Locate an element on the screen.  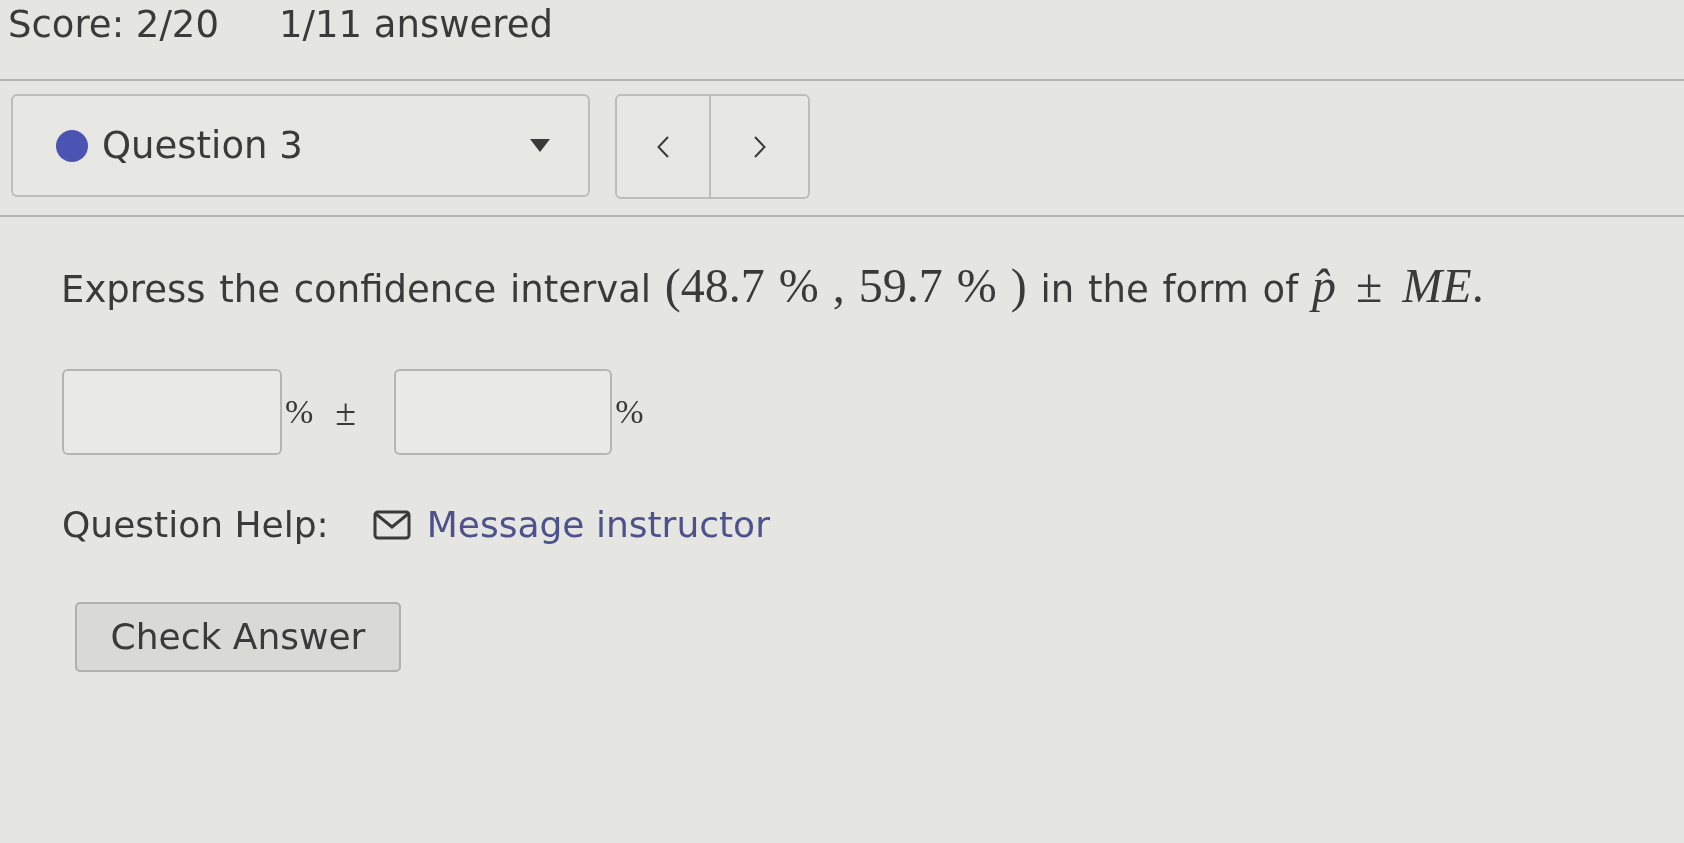
next-button is located at coordinates (760, 146).